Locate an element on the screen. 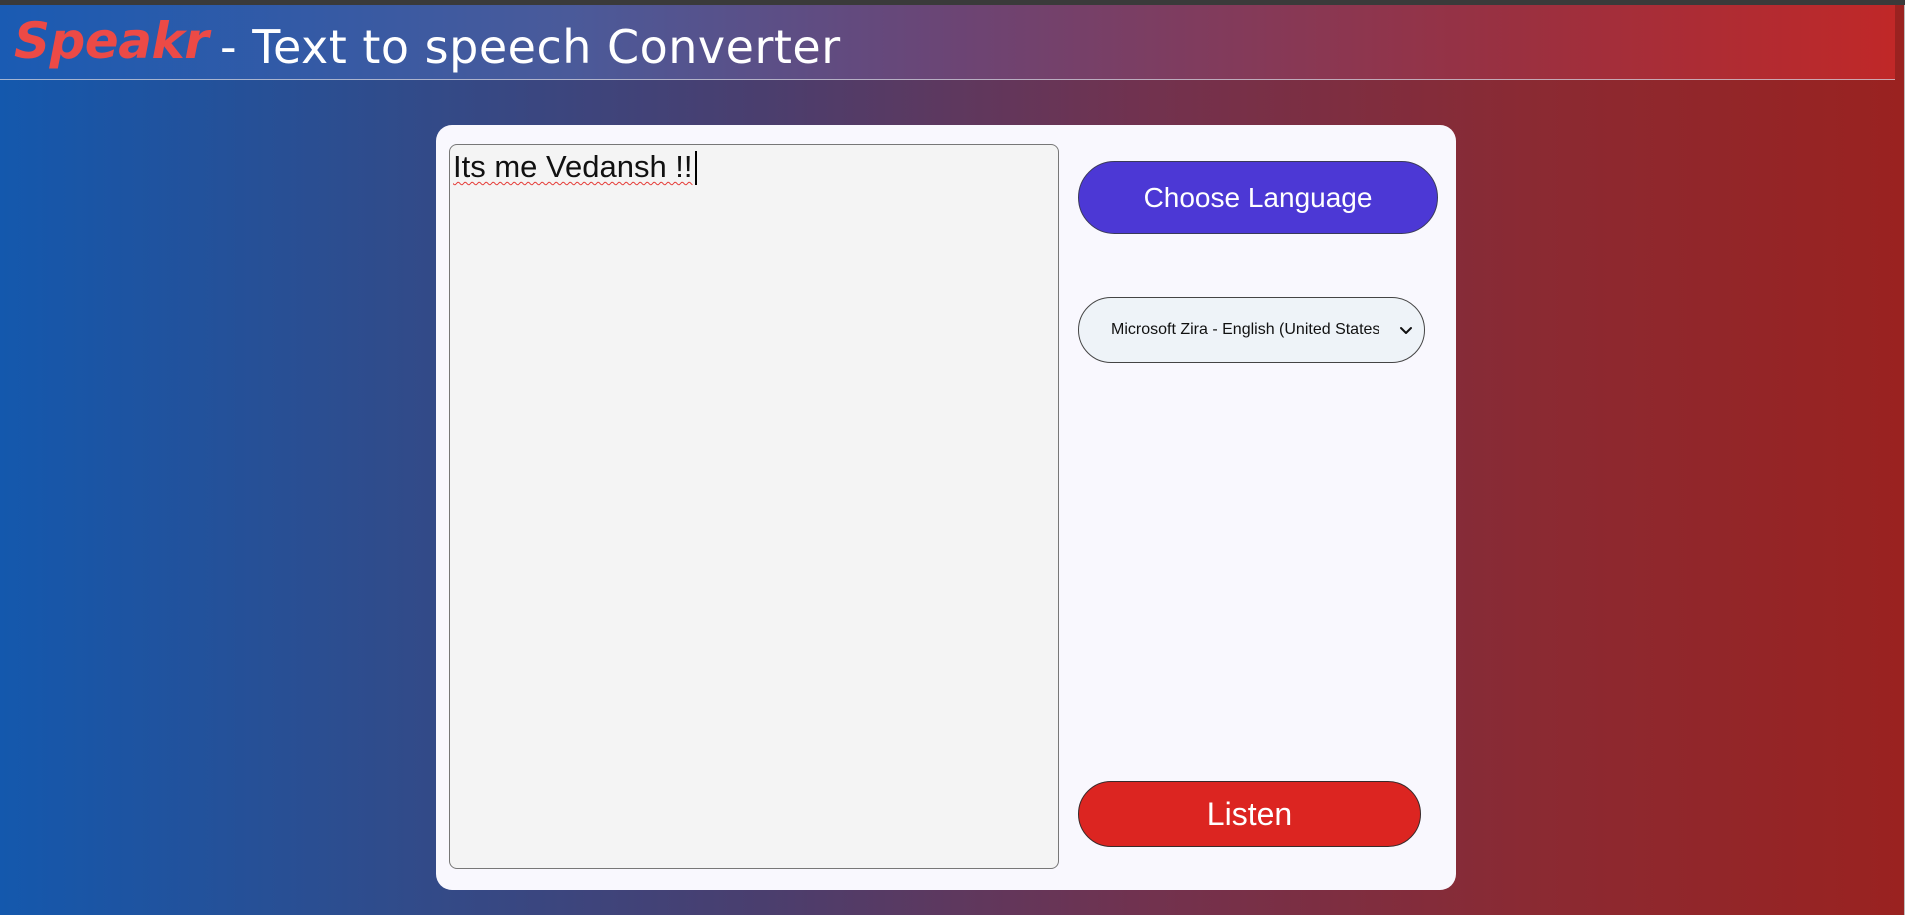  choose-language-button: Choose Language is located at coordinates (1258, 197).